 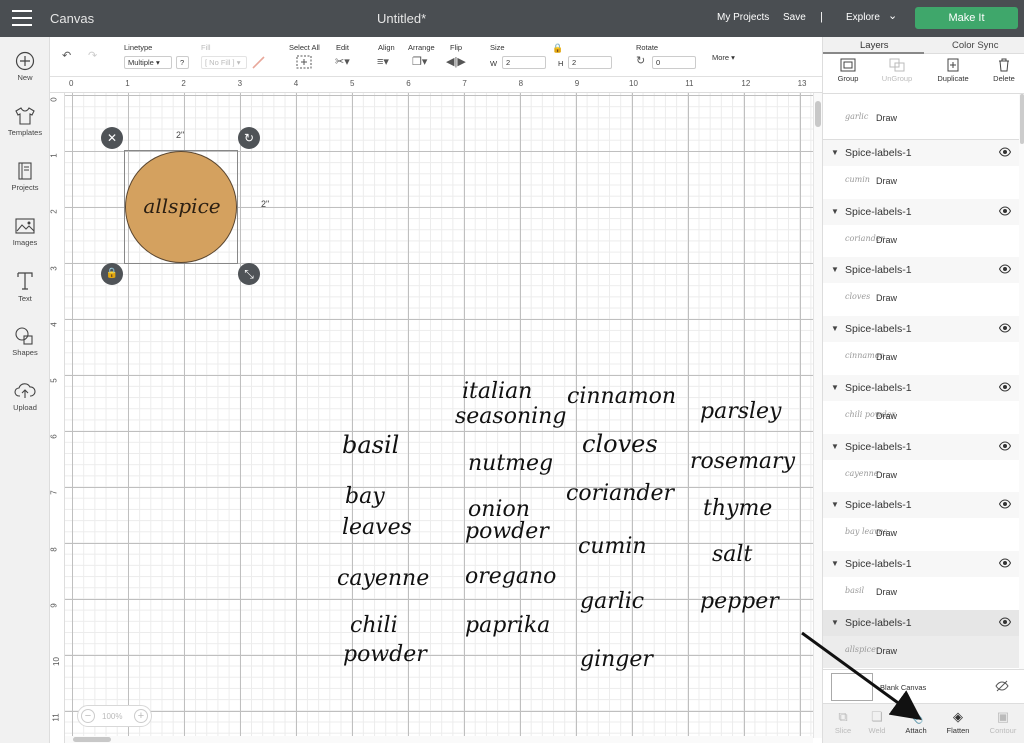 What do you see at coordinates (401, 18) in the screenshot?
I see `document-title: Untitled*` at bounding box center [401, 18].